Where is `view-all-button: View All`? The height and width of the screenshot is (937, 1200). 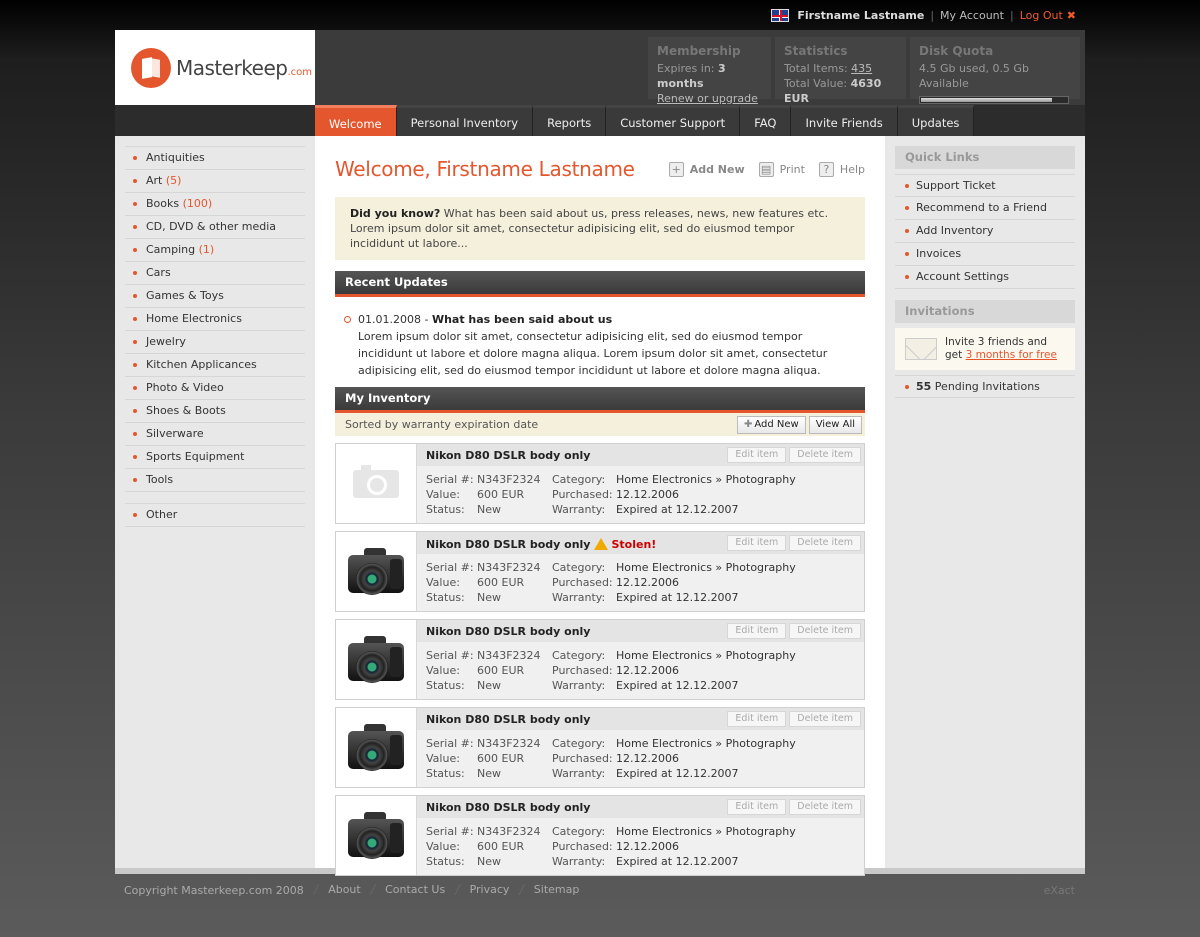
view-all-button: View All is located at coordinates (835, 424).